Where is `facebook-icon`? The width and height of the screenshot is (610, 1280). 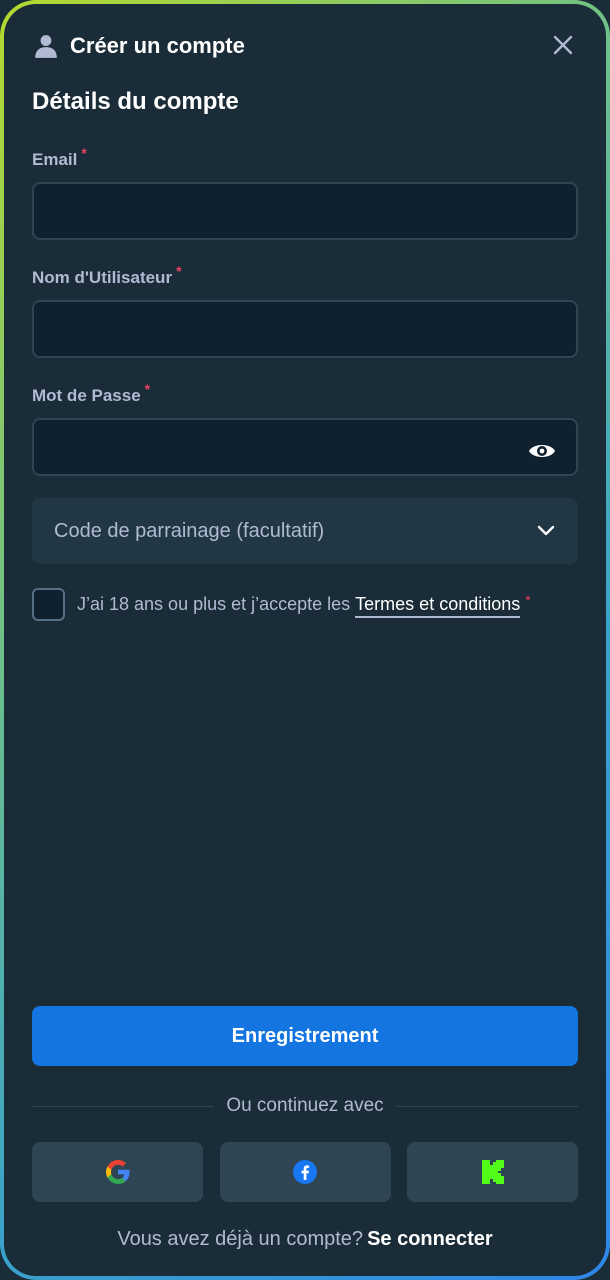
facebook-icon is located at coordinates (305, 1172).